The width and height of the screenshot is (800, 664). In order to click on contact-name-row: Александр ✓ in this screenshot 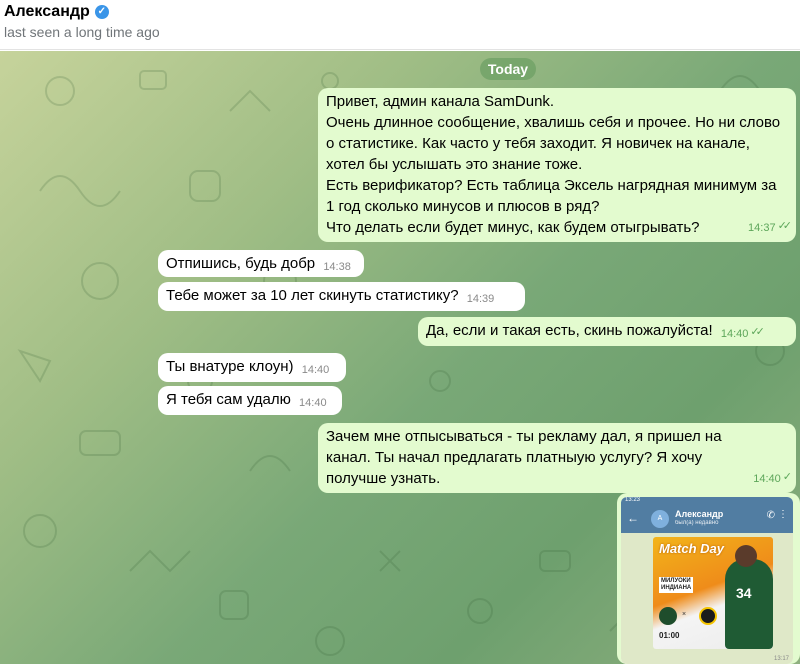, I will do `click(56, 12)`.